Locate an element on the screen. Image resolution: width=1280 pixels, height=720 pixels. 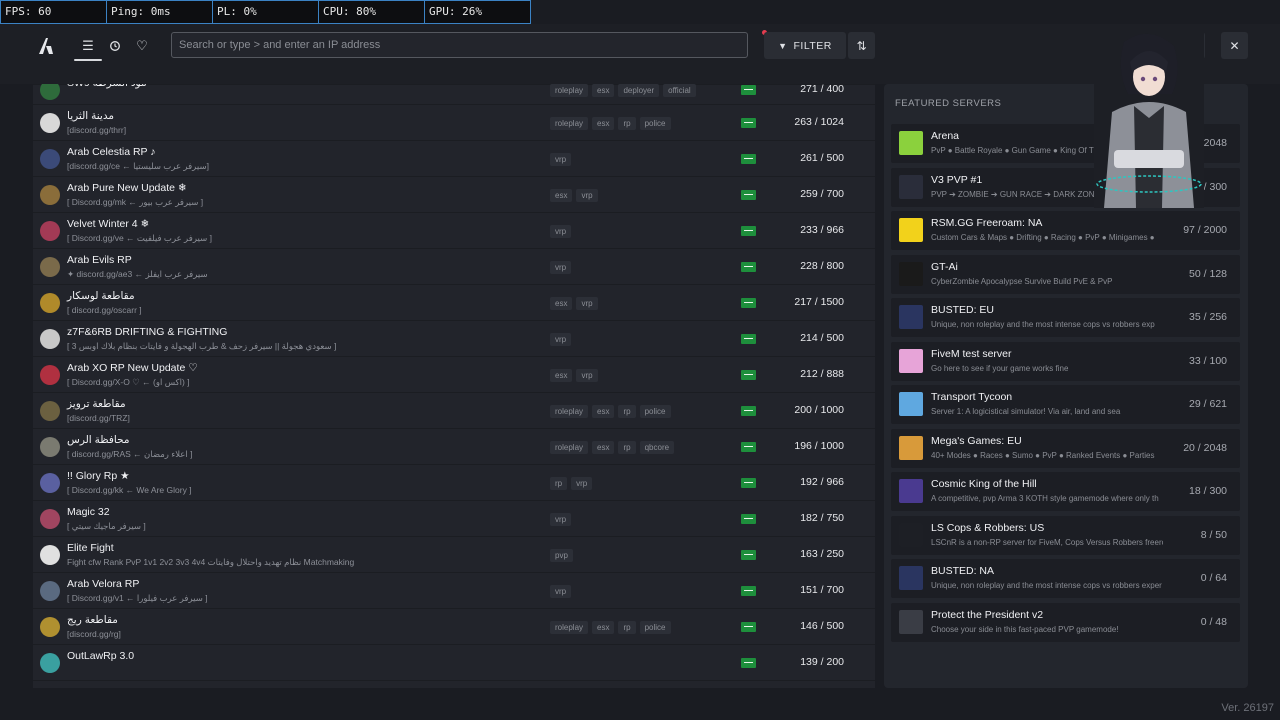
server-tags: pvp is located at coordinates (561, 555).